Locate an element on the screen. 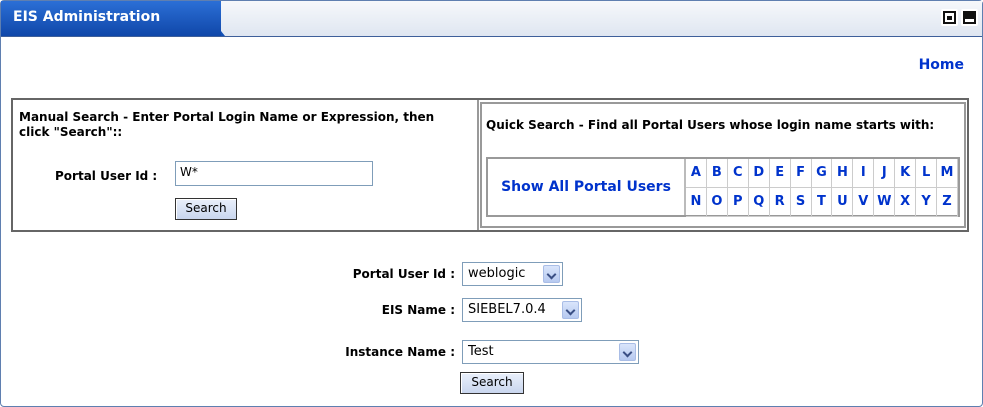 The height and width of the screenshot is (407, 983). eis-name-value: SIEBEL7.0.4 is located at coordinates (507, 309).